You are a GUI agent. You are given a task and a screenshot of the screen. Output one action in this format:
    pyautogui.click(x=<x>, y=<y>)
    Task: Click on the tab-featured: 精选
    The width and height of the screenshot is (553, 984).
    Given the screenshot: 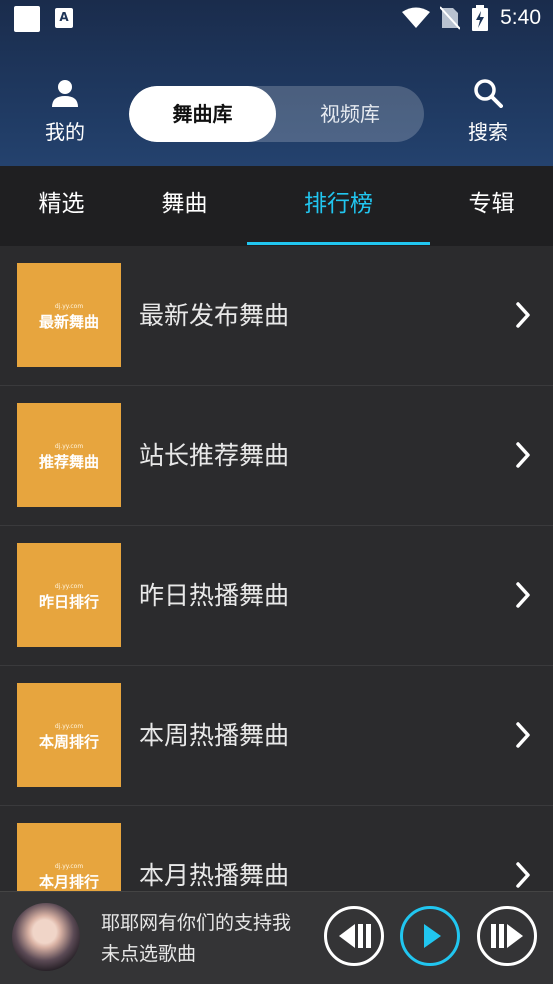 What is the action you would take?
    pyautogui.click(x=61, y=206)
    